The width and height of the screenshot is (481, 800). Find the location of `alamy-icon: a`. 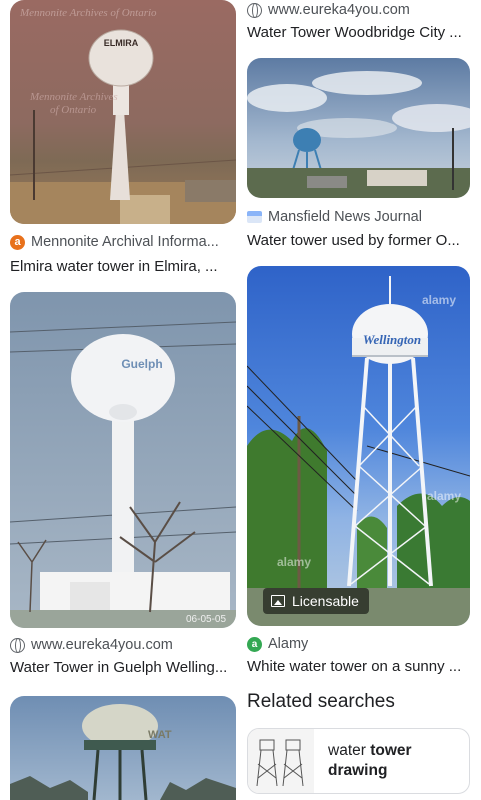

alamy-icon: a is located at coordinates (254, 644).